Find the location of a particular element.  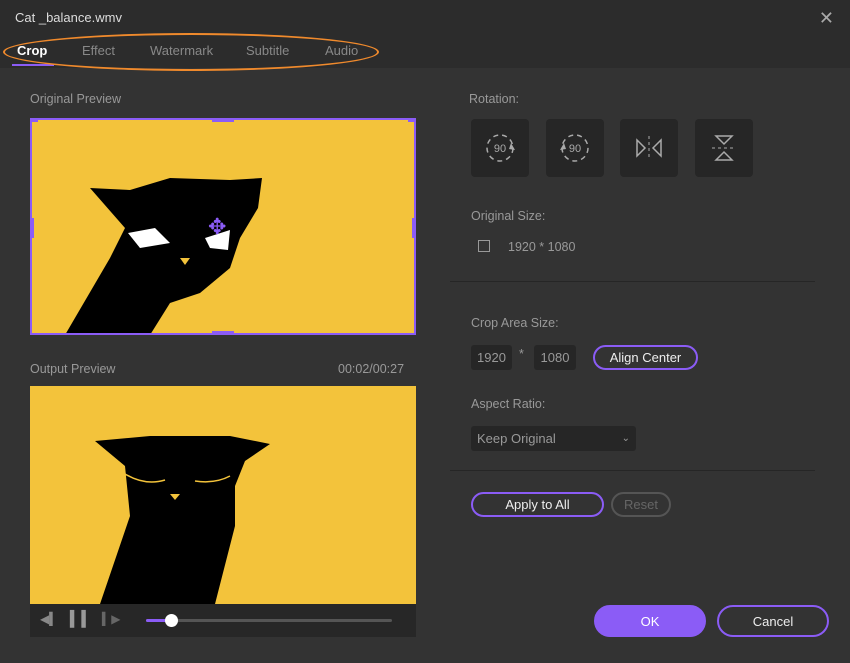

crop-height-input: 1080 is located at coordinates (555, 357).